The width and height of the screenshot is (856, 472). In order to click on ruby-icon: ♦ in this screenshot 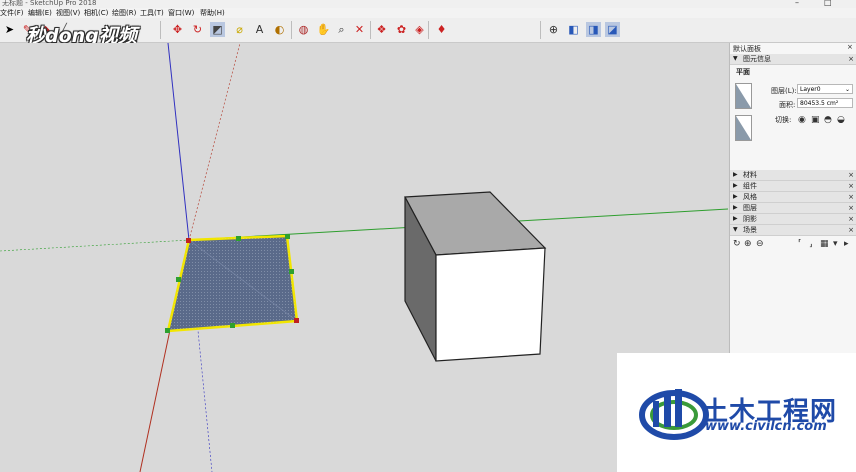, I will do `click(441, 29)`.